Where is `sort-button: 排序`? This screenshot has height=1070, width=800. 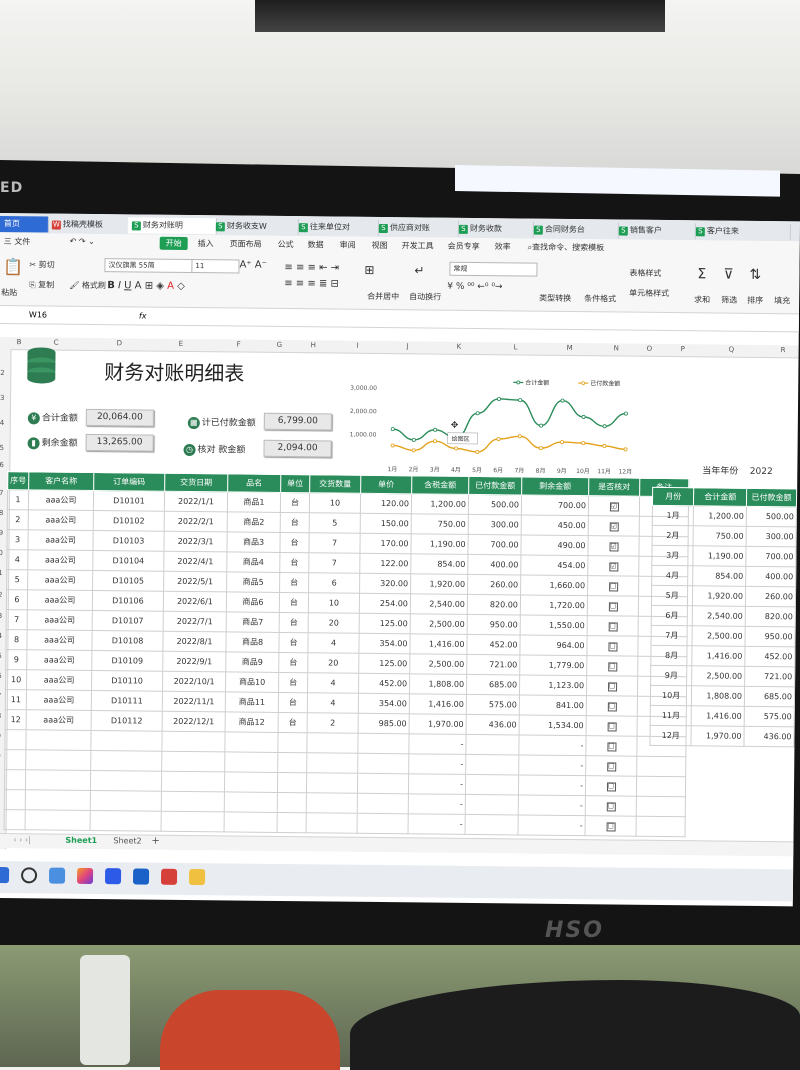
sort-button: 排序 is located at coordinates (755, 300).